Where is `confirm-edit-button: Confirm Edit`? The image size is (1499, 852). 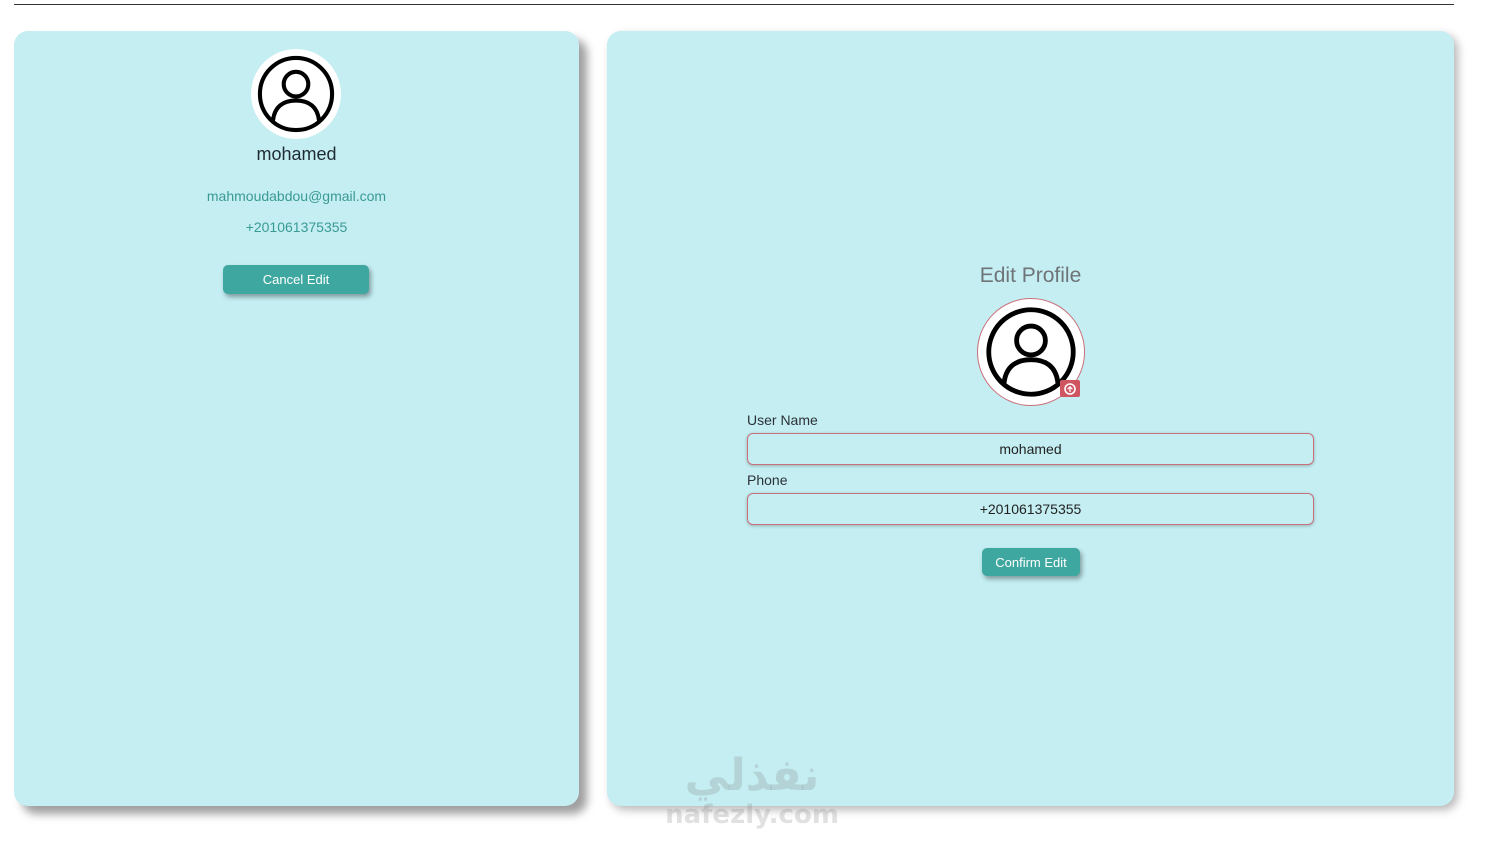
confirm-edit-button: Confirm Edit is located at coordinates (1031, 562).